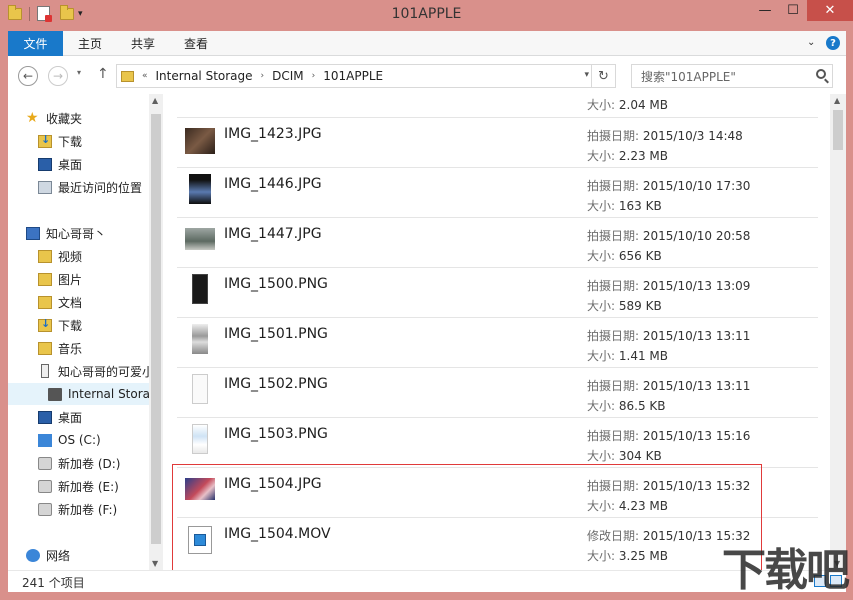  I want to click on nav-scrollbar: ▲ ▼, so click(156, 332).